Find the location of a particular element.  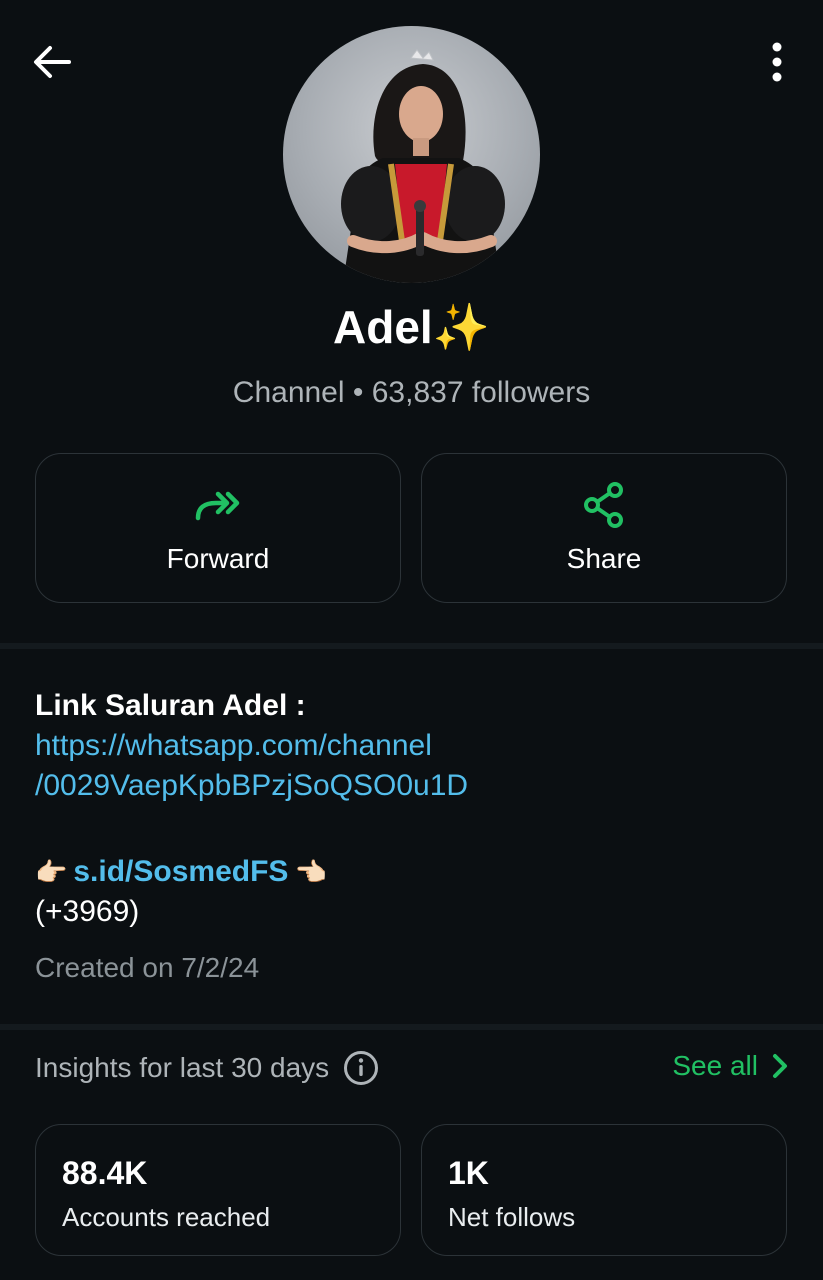

channel-meta: Channel • 63,837 followers is located at coordinates (411, 393).